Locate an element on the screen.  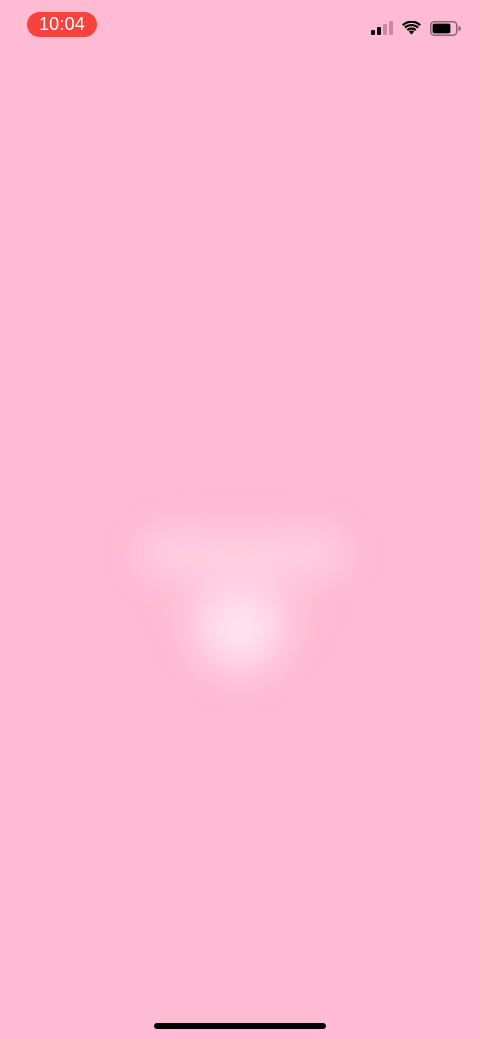
cellular-signal-icon is located at coordinates (382, 28).